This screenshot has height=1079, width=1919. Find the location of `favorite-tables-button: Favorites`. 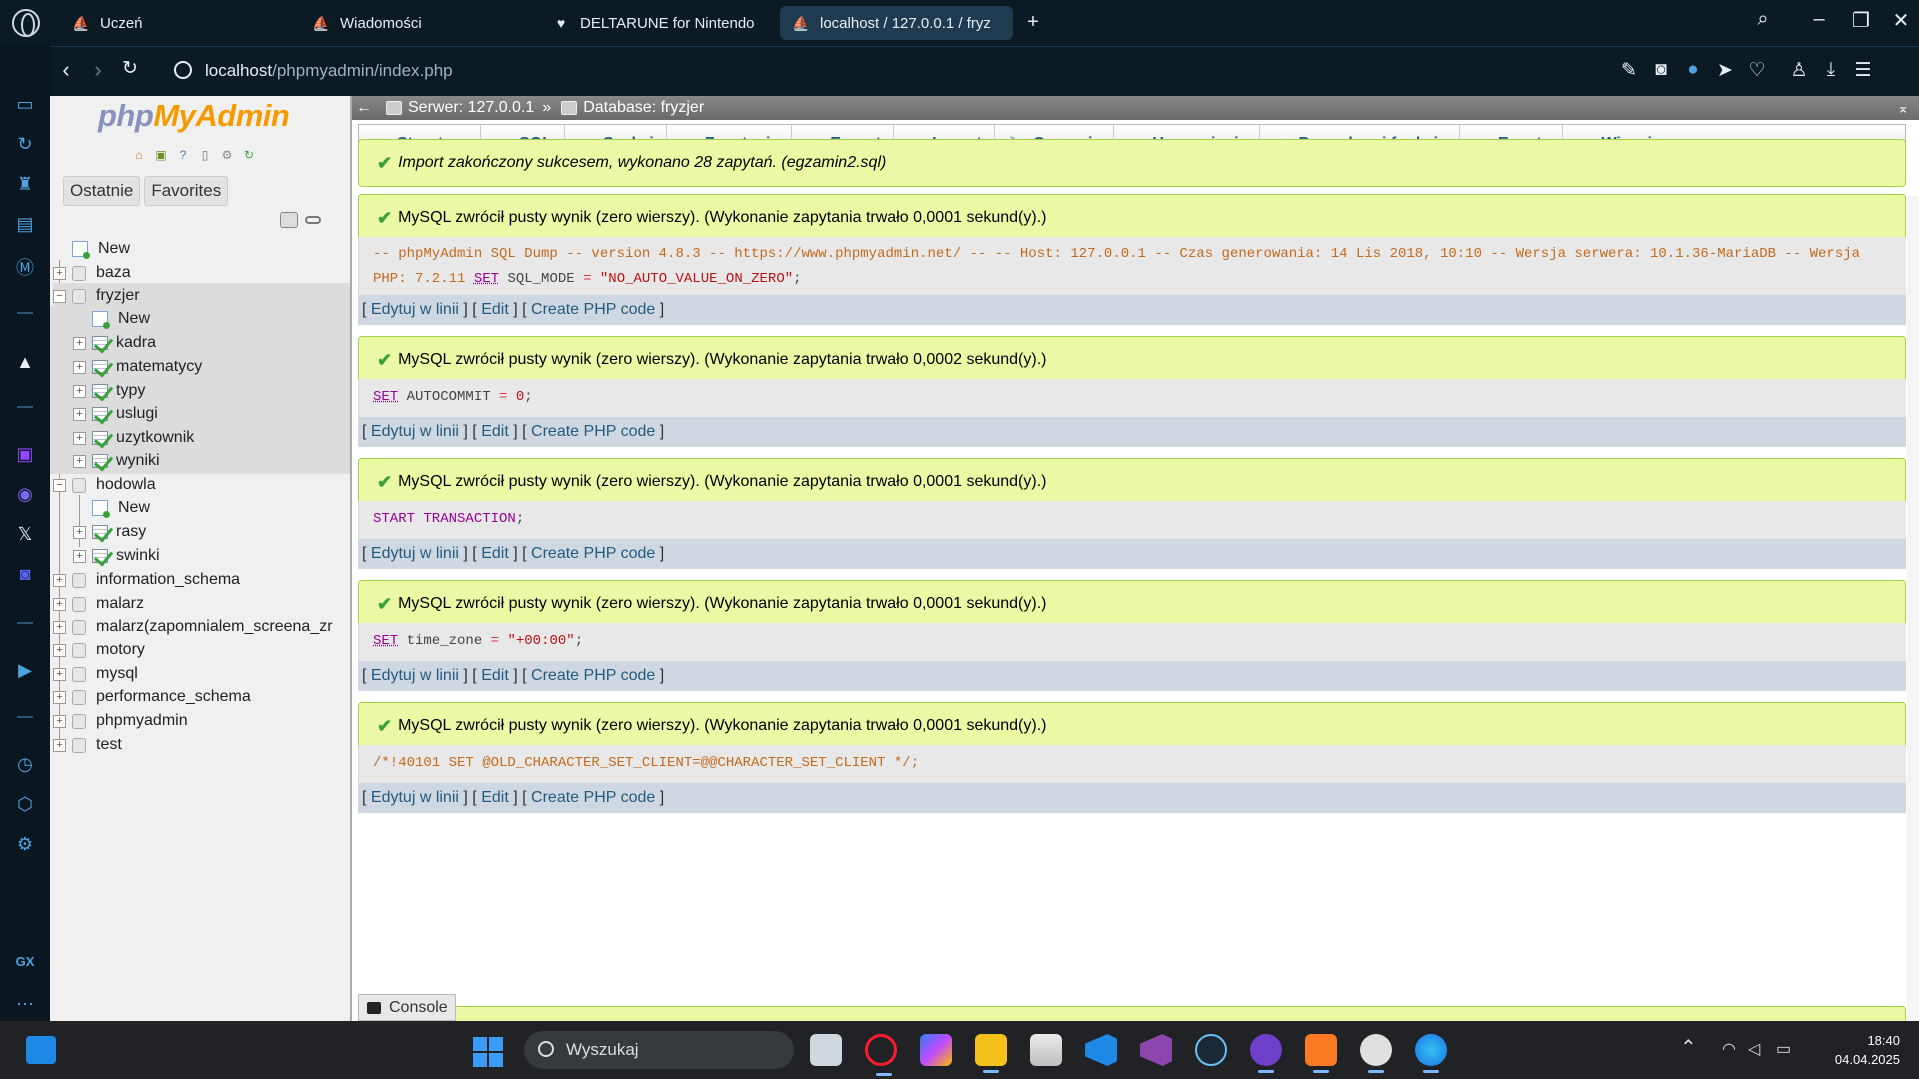

favorite-tables-button: Favorites is located at coordinates (186, 191).